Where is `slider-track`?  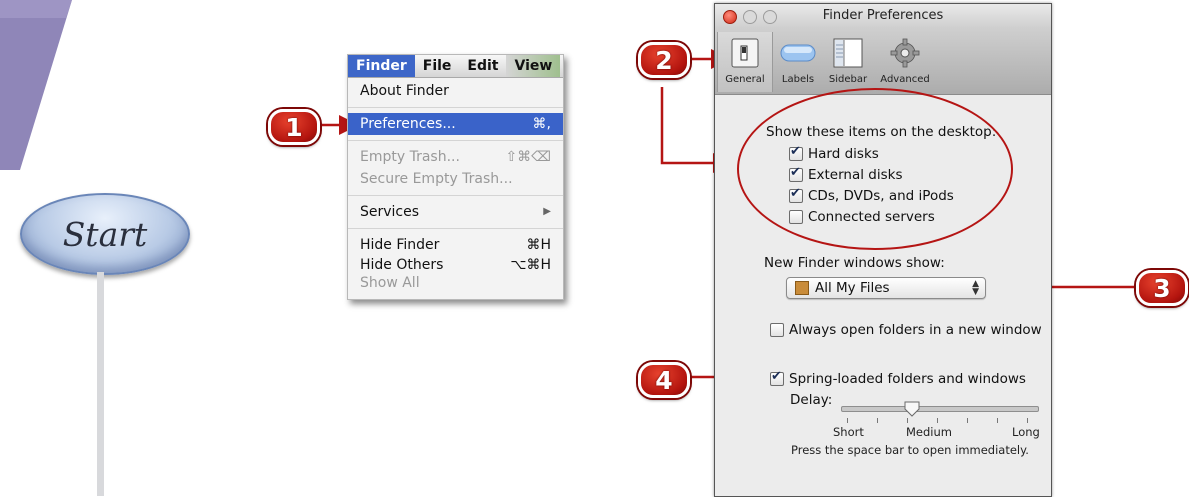
slider-track is located at coordinates (940, 409).